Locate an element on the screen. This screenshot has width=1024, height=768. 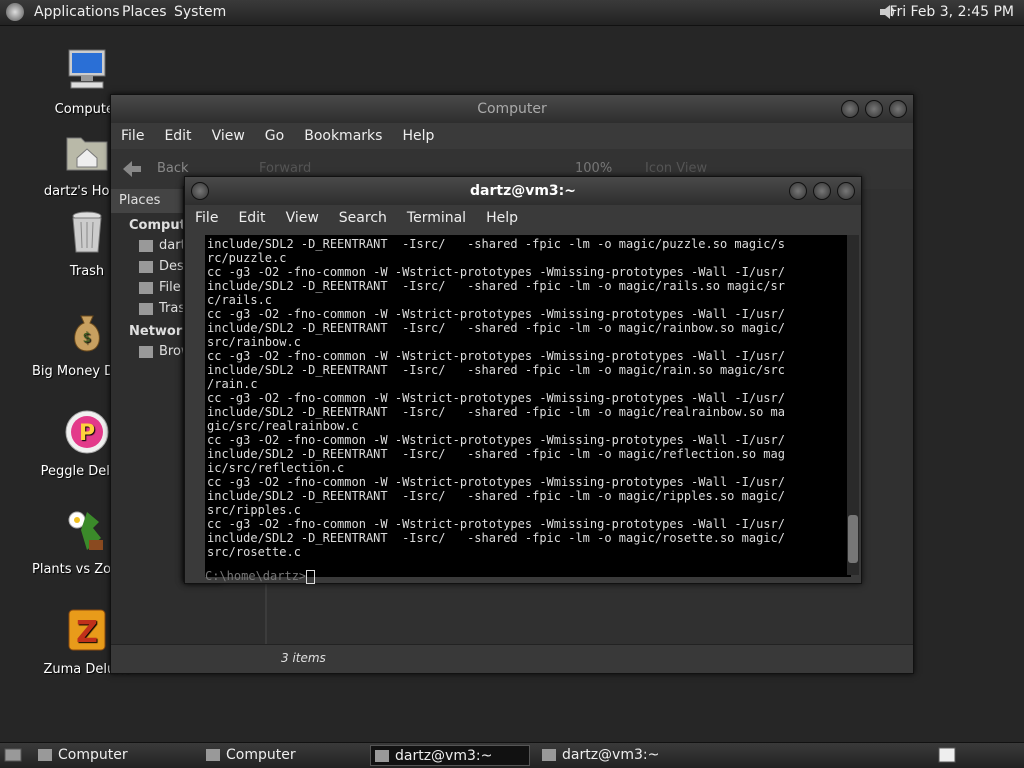
zuma-icon: Z is located at coordinates (87, 630).